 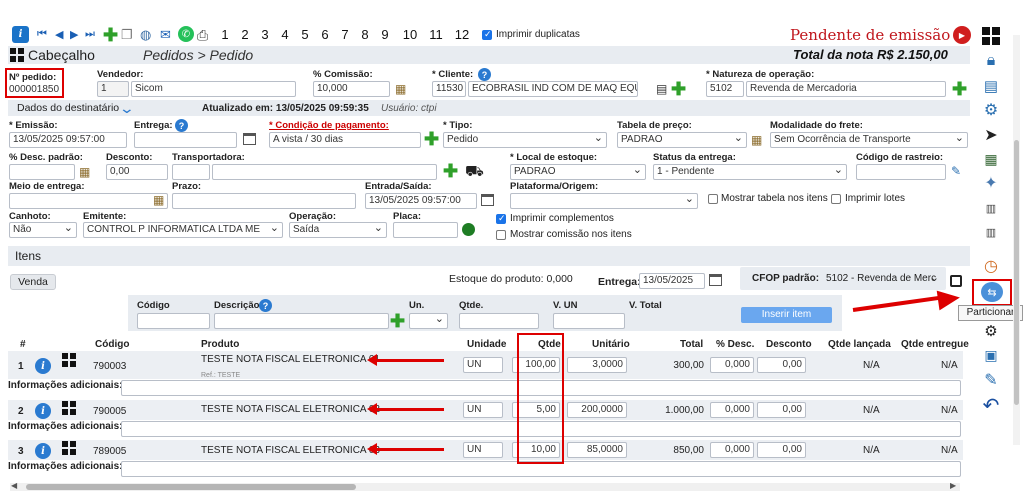 What do you see at coordinates (324, 172) in the screenshot?
I see `carrier-name-field` at bounding box center [324, 172].